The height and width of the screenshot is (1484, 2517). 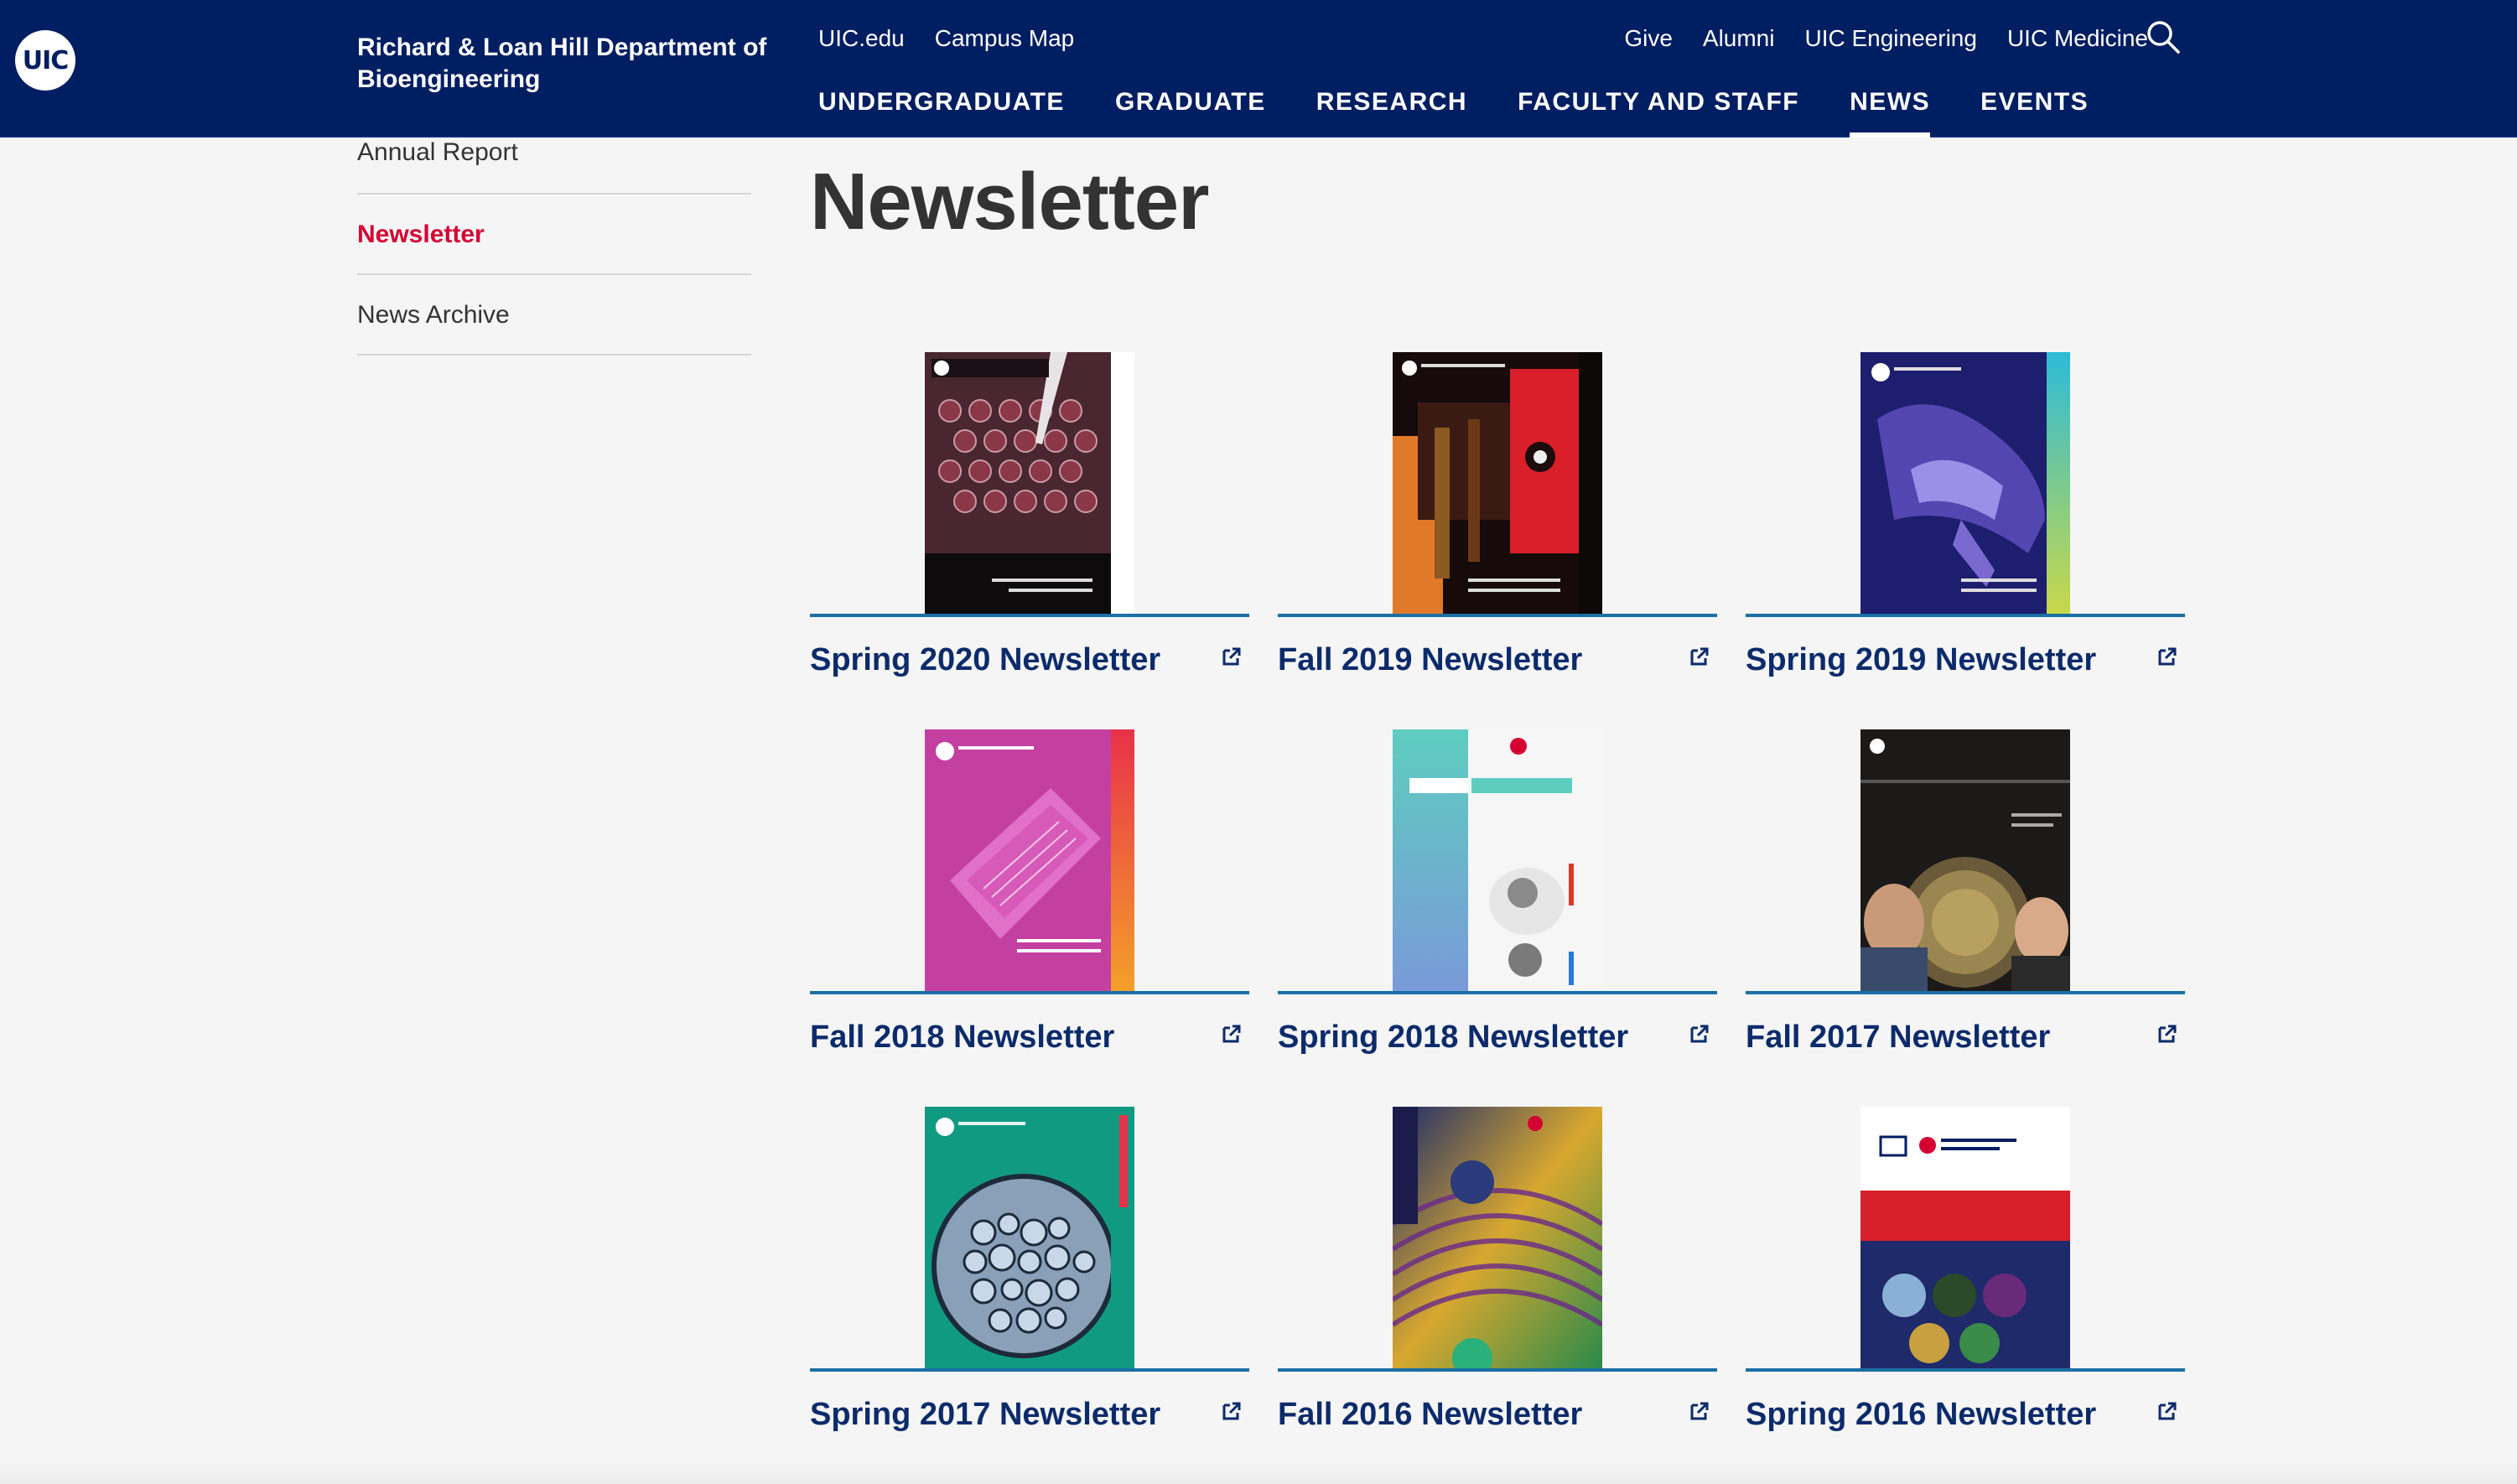 I want to click on newsletter-title: Spring 2017 Newsletter, so click(x=985, y=1415).